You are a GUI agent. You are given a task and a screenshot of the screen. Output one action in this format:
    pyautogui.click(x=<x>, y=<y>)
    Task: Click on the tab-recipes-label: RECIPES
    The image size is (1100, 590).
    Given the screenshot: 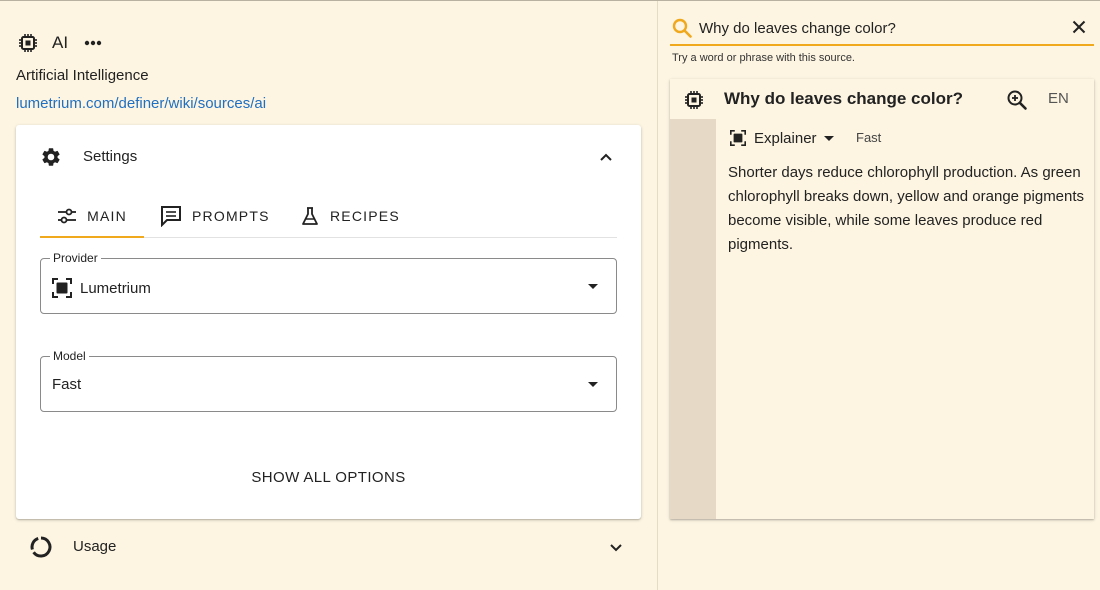 What is the action you would take?
    pyautogui.click(x=365, y=216)
    